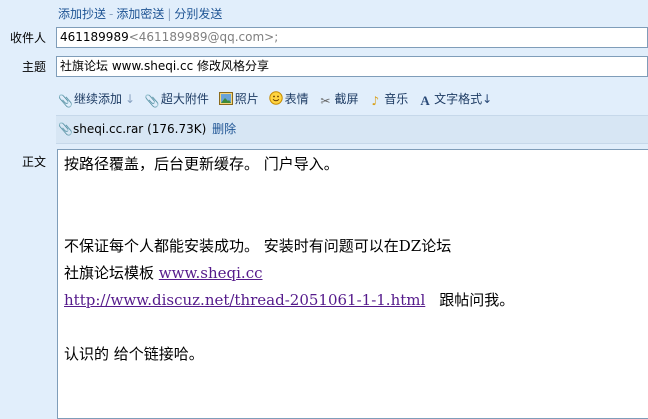 Image resolution: width=648 pixels, height=419 pixels. I want to click on recipient-options: 添加抄送 - 添加密送 | 分别发送, so click(140, 14).